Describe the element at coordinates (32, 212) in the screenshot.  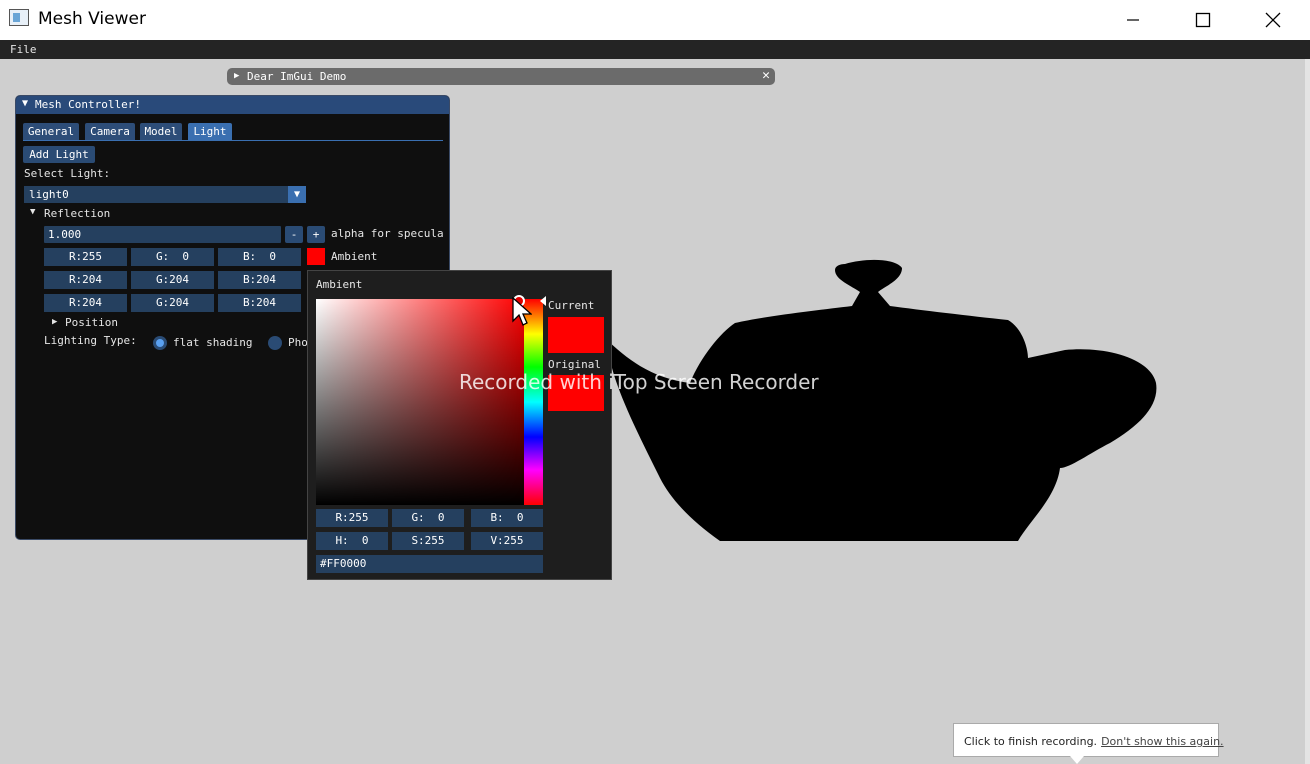
I see `expand-arrow-icon: ▼` at that location.